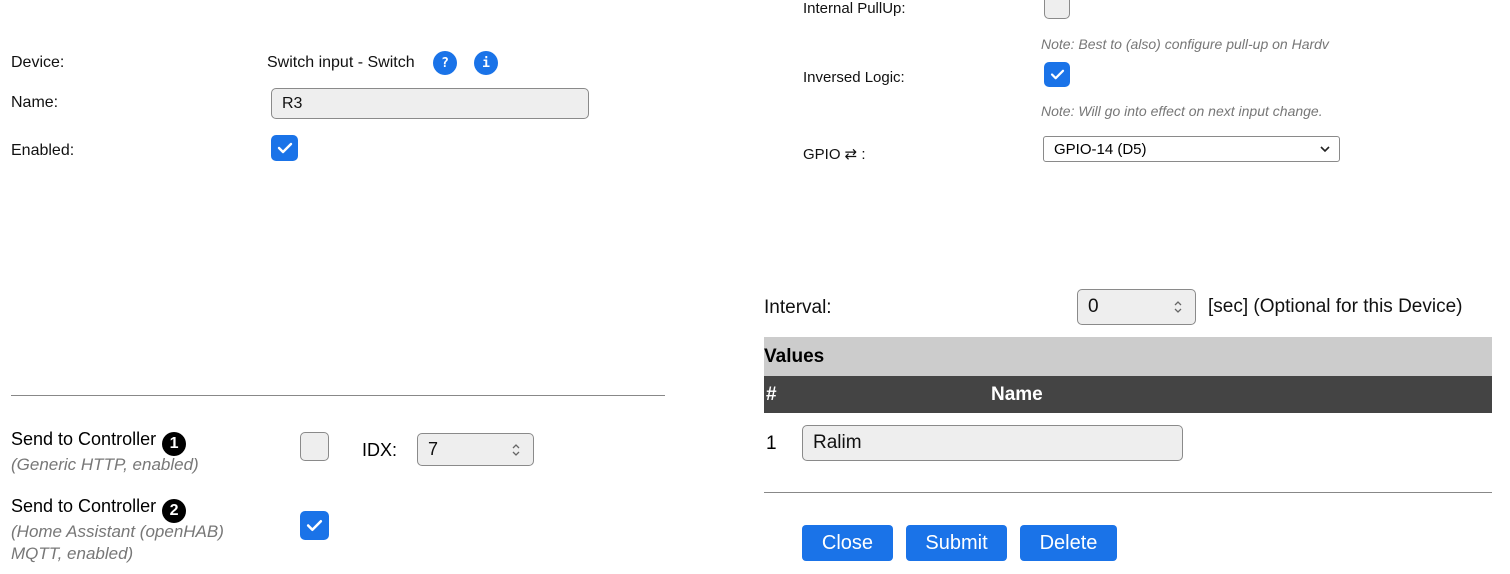 This screenshot has width=1510, height=574. I want to click on row-num: 1, so click(771, 443).